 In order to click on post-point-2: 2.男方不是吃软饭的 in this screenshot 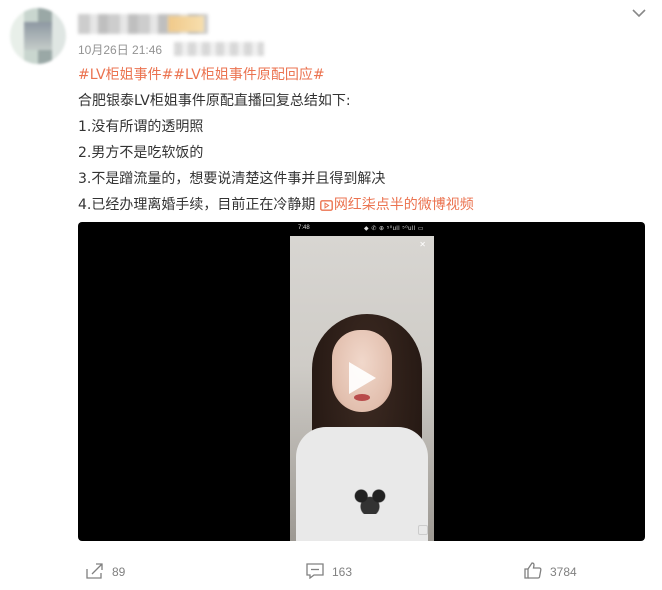, I will do `click(141, 153)`.